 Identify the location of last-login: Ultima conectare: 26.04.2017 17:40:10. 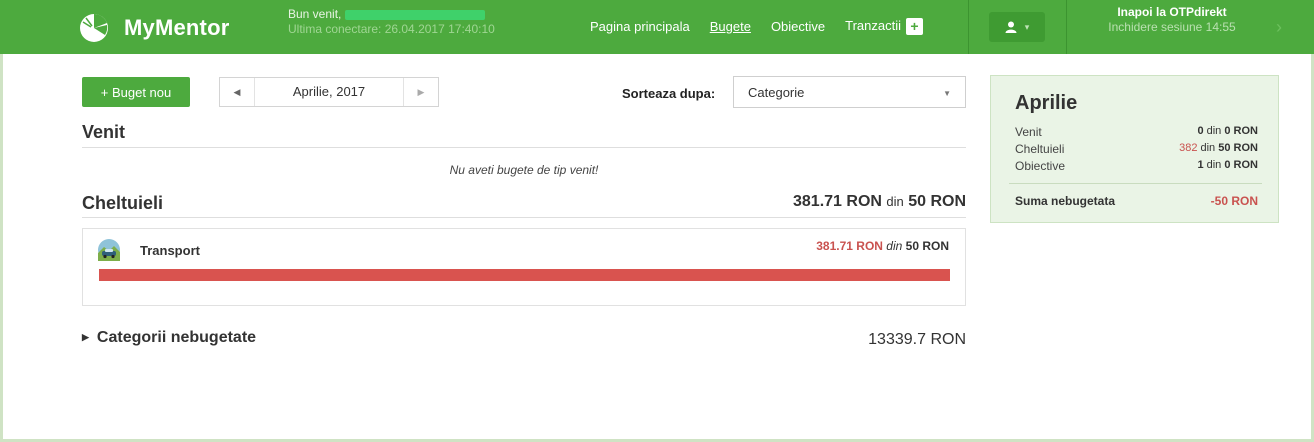
(391, 29).